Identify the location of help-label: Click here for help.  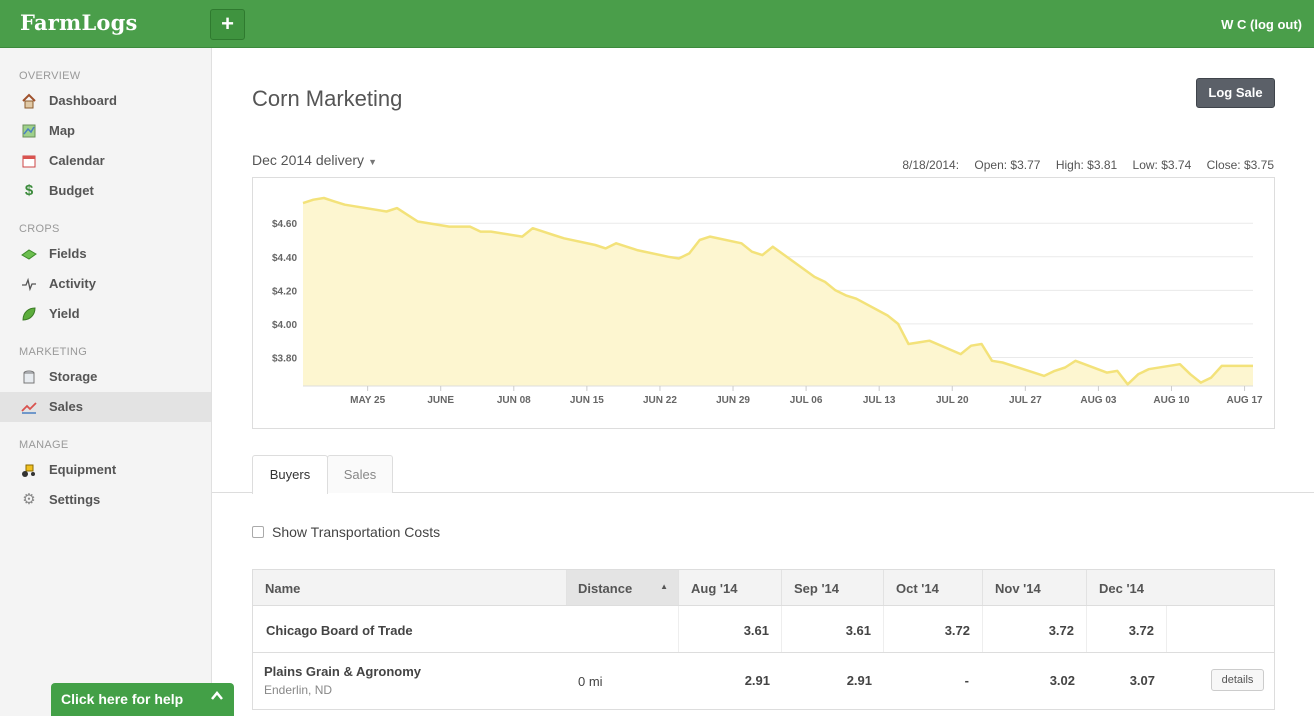
(122, 699).